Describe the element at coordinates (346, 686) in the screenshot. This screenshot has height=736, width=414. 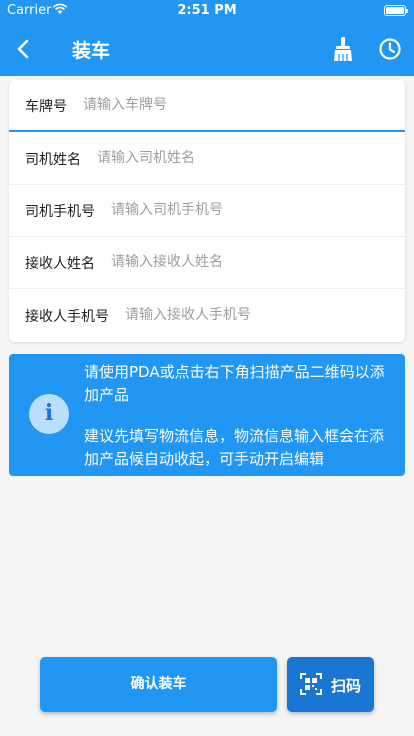
I see `scan-button-label: 扫码` at that location.